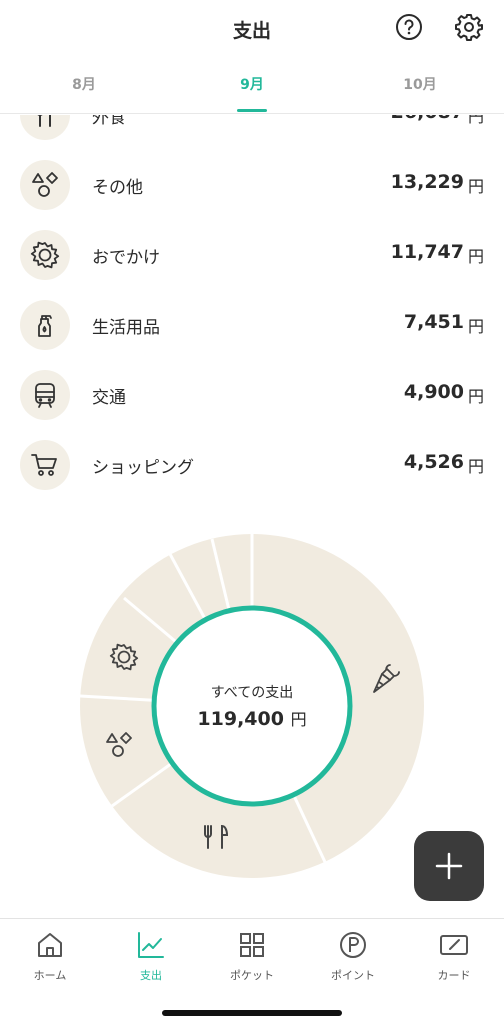  I want to click on home-icon, so click(50, 945).